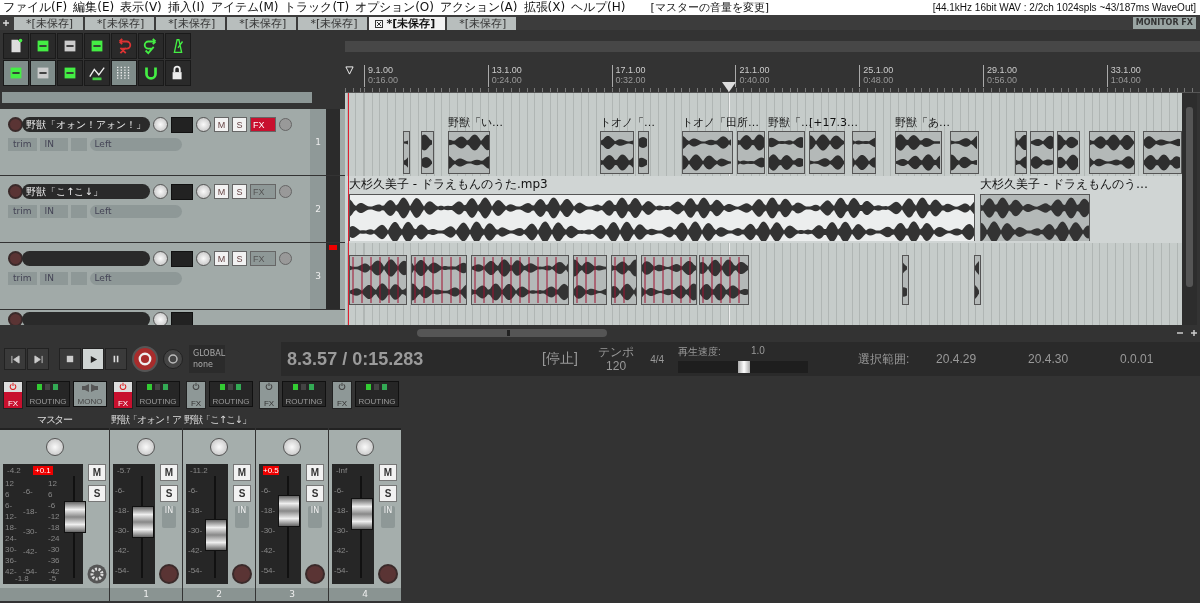 The height and width of the screenshot is (603, 1200). I want to click on repeat-button, so click(173, 359).